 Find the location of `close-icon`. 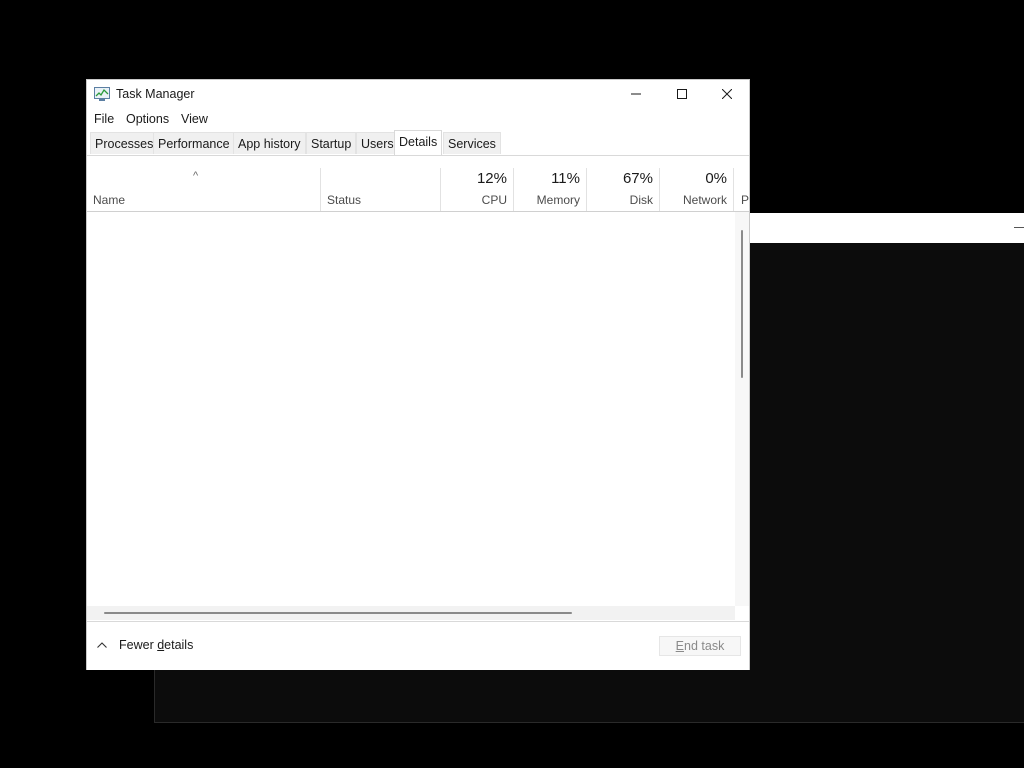

close-icon is located at coordinates (727, 94).